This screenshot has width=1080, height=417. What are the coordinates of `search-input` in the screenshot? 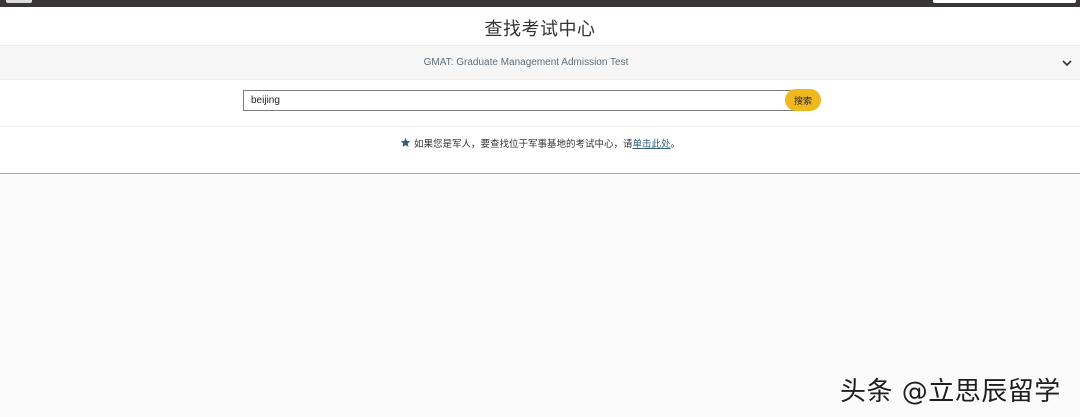 It's located at (520, 100).